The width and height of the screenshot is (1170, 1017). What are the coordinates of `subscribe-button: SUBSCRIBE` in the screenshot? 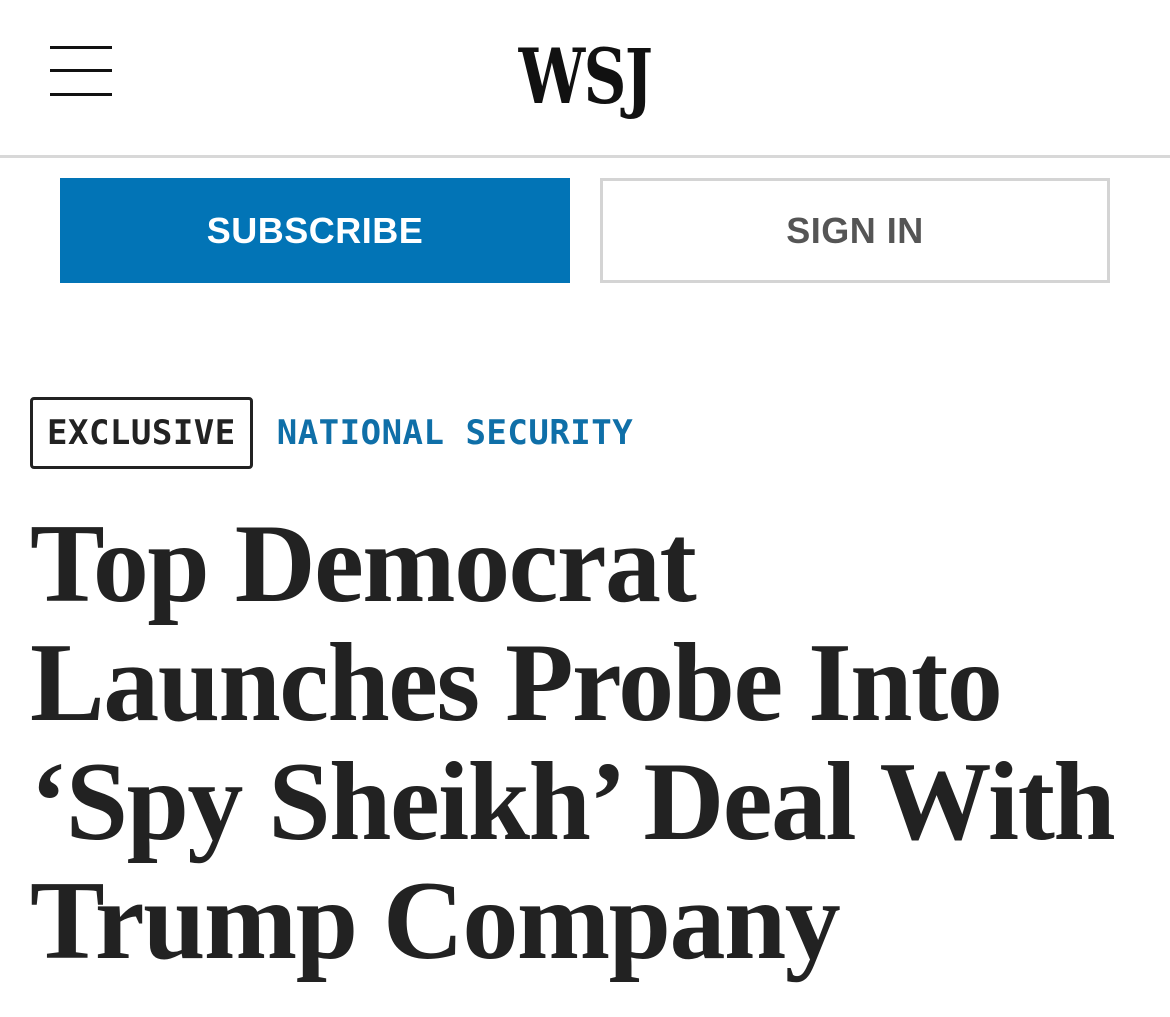 It's located at (315, 230).